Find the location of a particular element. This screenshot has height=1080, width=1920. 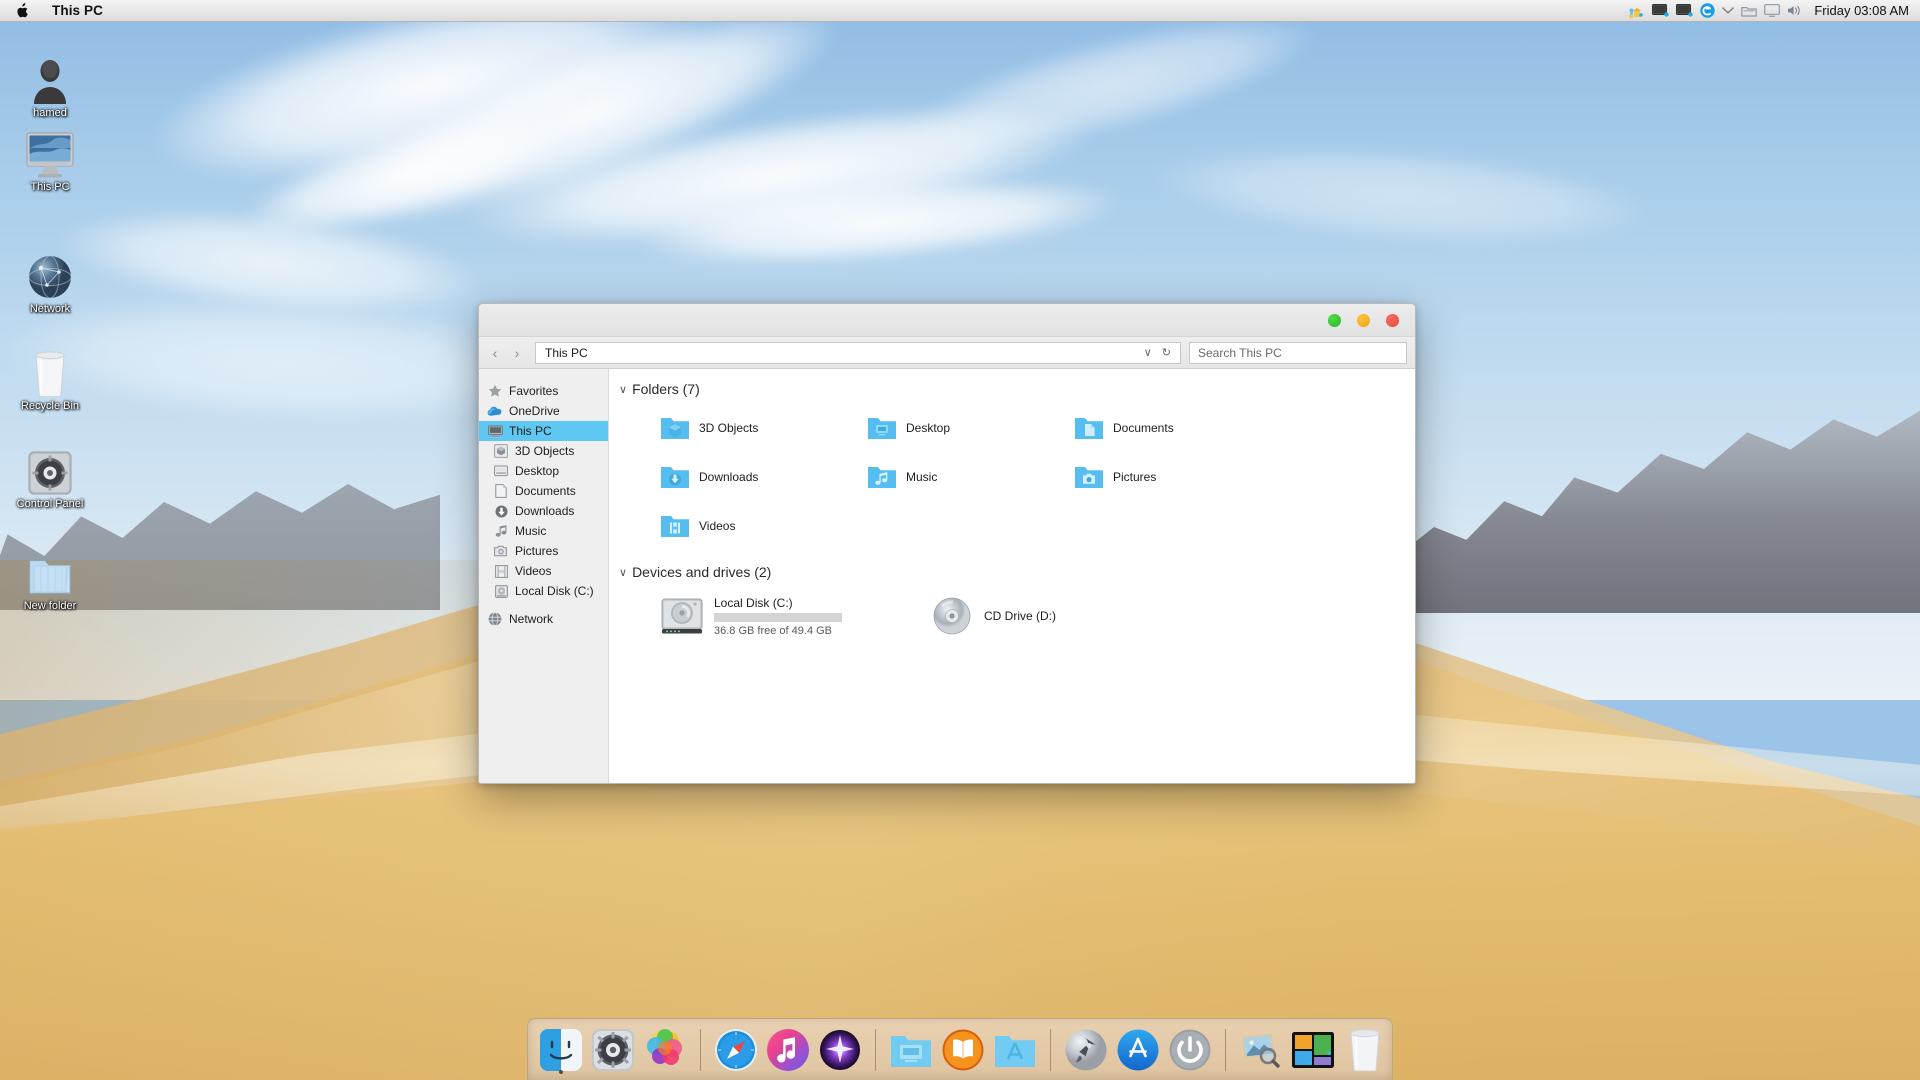

dock-app-store is located at coordinates (1138, 1050).